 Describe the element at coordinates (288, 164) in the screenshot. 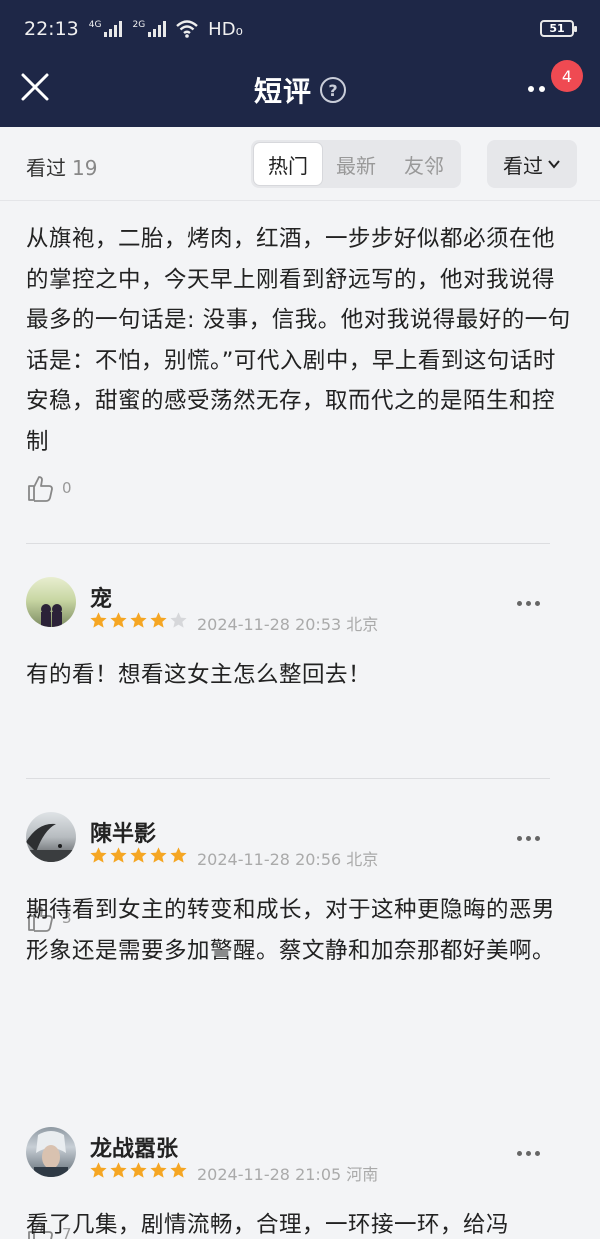

I see `tab-hot: 热门` at that location.